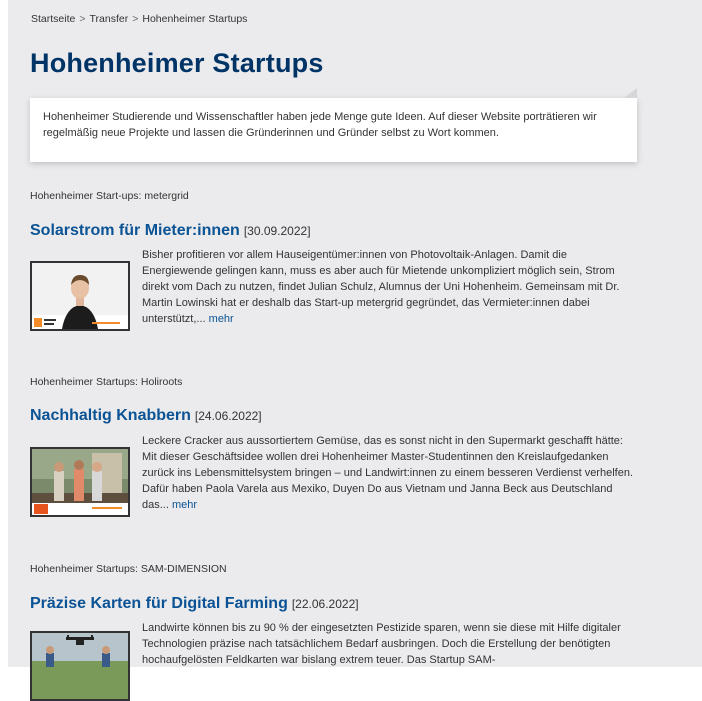 The width and height of the screenshot is (702, 701). What do you see at coordinates (228, 416) in the screenshot?
I see `article-date: [24.06.2022]` at bounding box center [228, 416].